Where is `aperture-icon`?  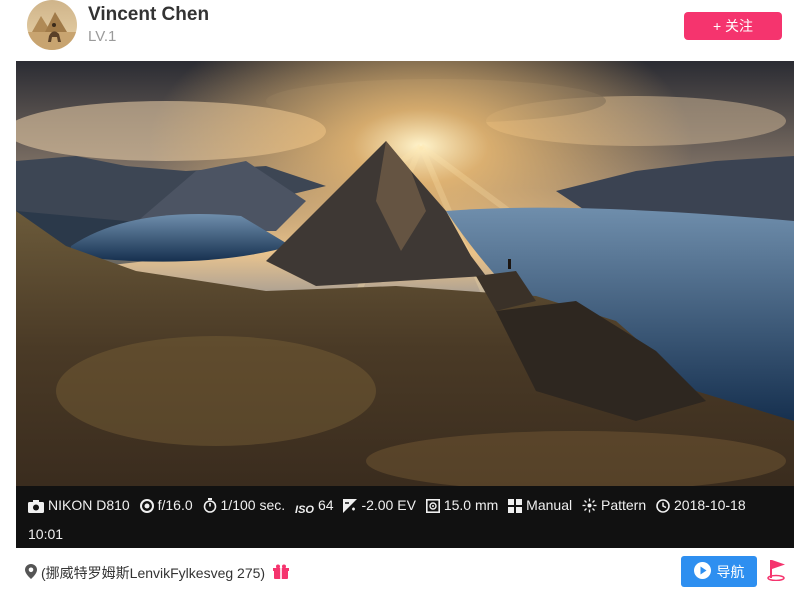
aperture-icon is located at coordinates (146, 508).